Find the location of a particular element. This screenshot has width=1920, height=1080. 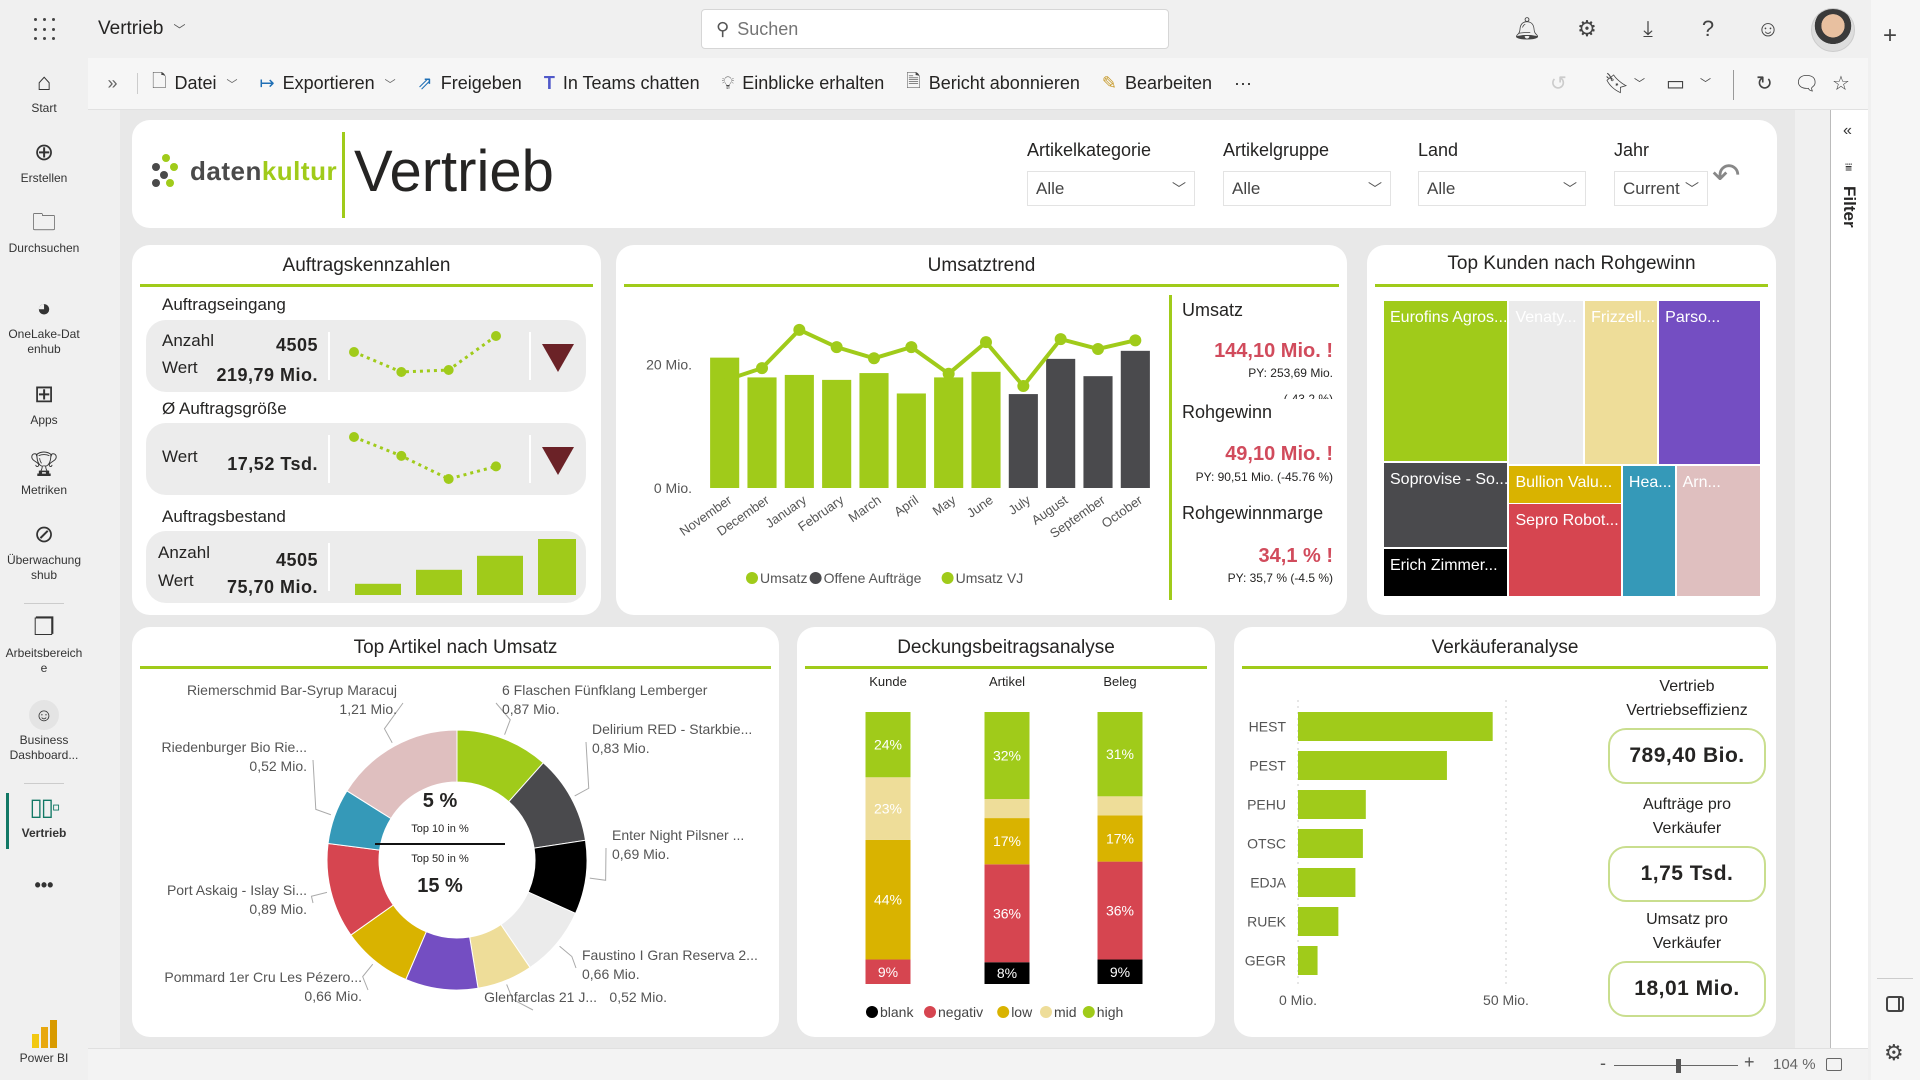

legend-label: low is located at coordinates (1022, 1012).